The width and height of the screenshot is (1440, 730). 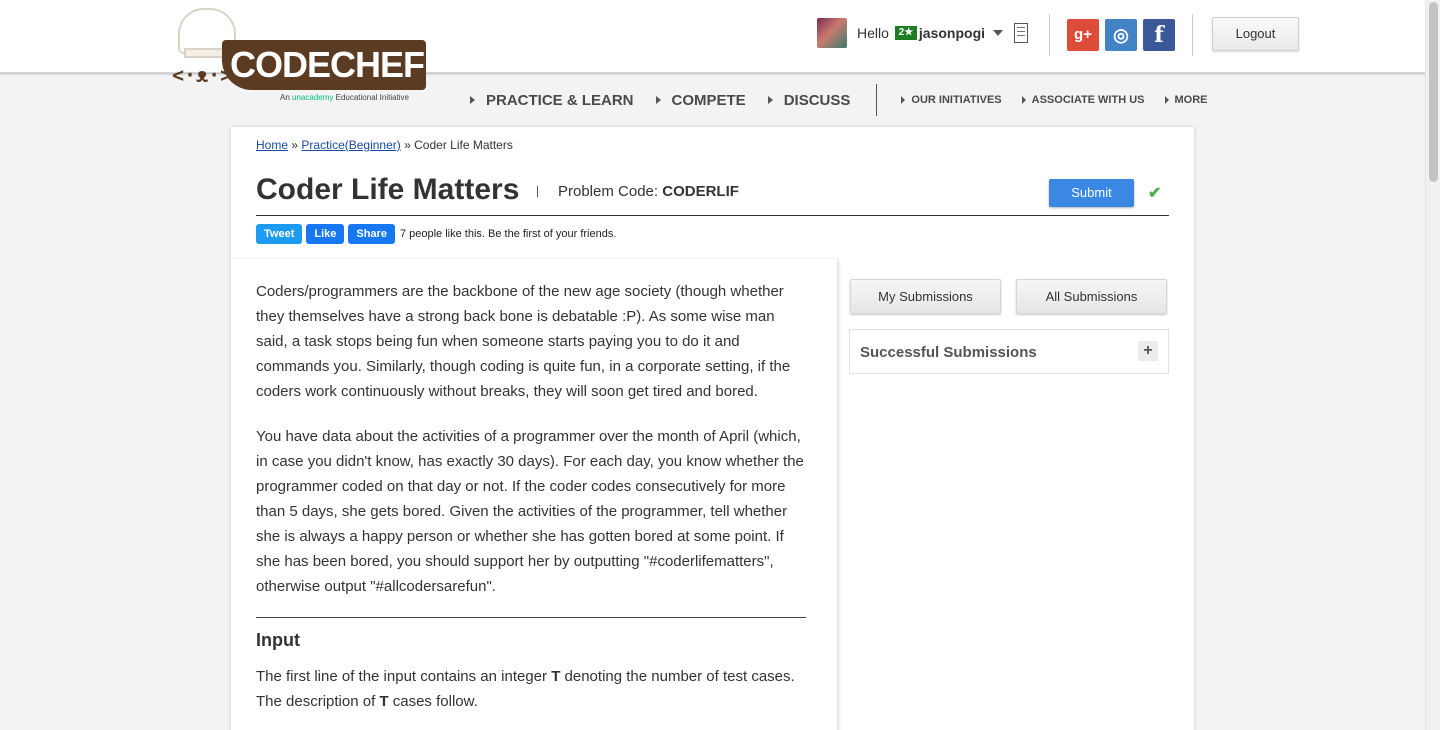 I want to click on title-underline, so click(x=712, y=215).